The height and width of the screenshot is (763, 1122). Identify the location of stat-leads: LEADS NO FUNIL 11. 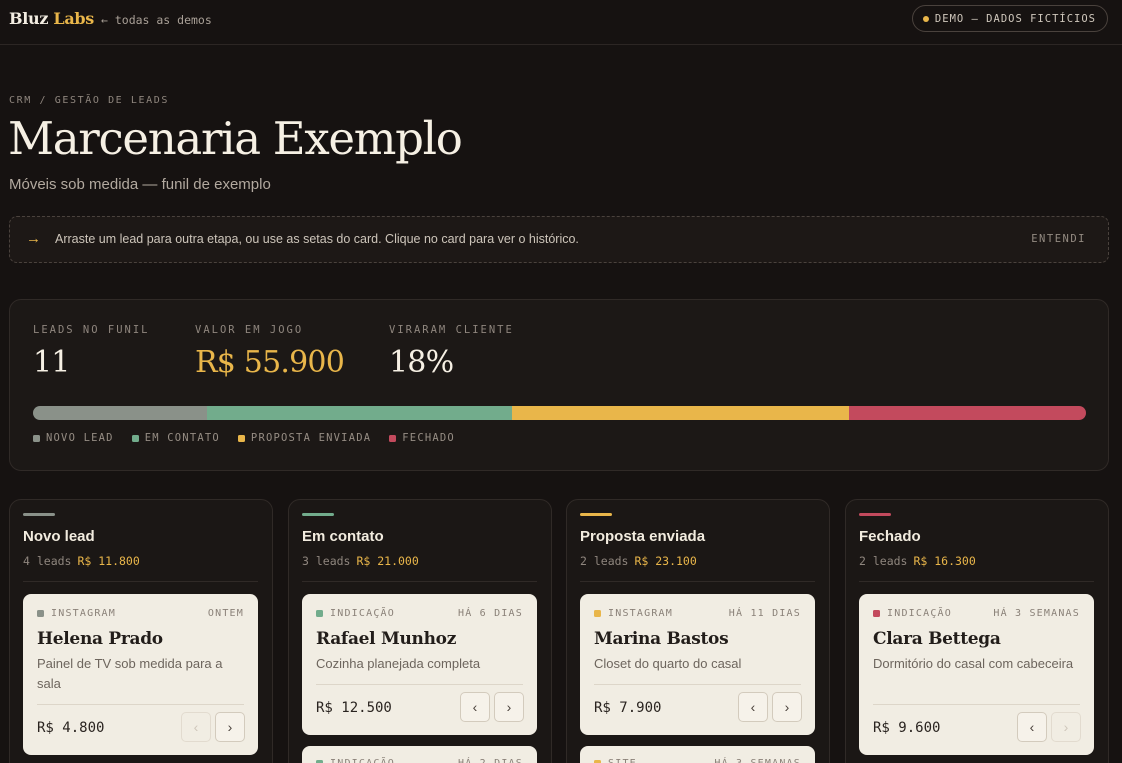
(91, 352).